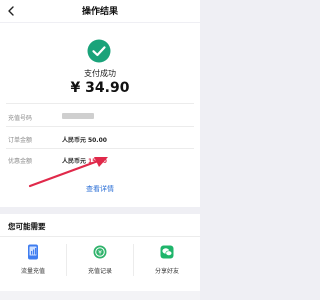 The image size is (320, 300). Describe the element at coordinates (166, 271) in the screenshot. I see `action-label: 分享好友` at that location.